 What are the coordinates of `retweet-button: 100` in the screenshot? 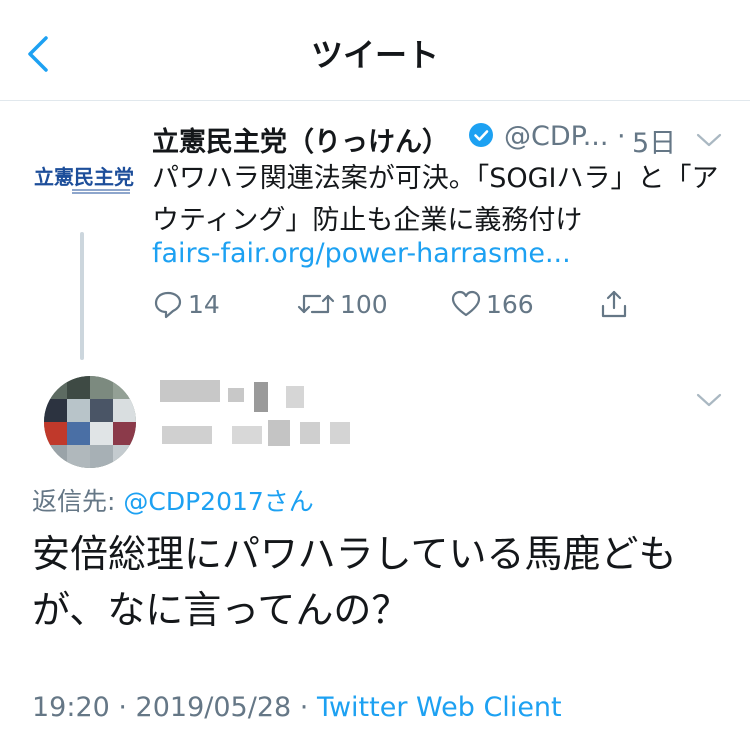 It's located at (342, 304).